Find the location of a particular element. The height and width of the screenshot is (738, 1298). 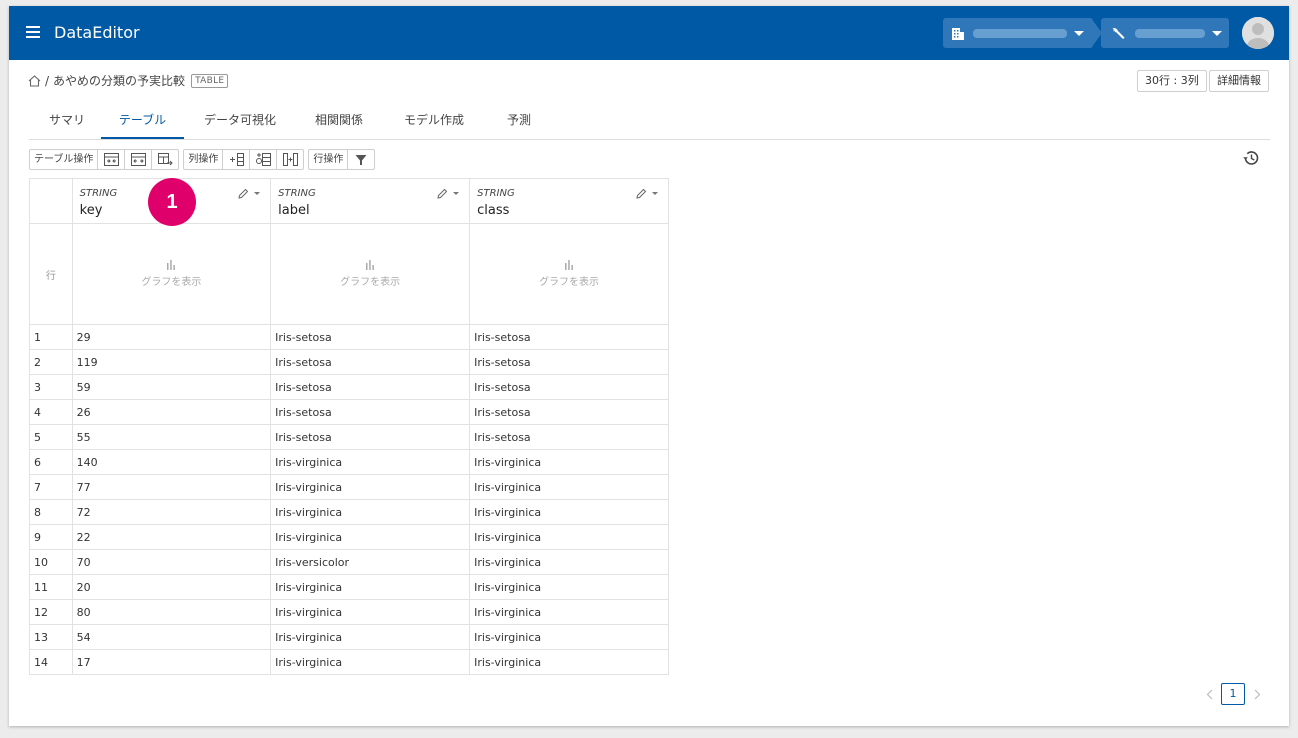

tab-correlation: 相関関係 is located at coordinates (339, 120).